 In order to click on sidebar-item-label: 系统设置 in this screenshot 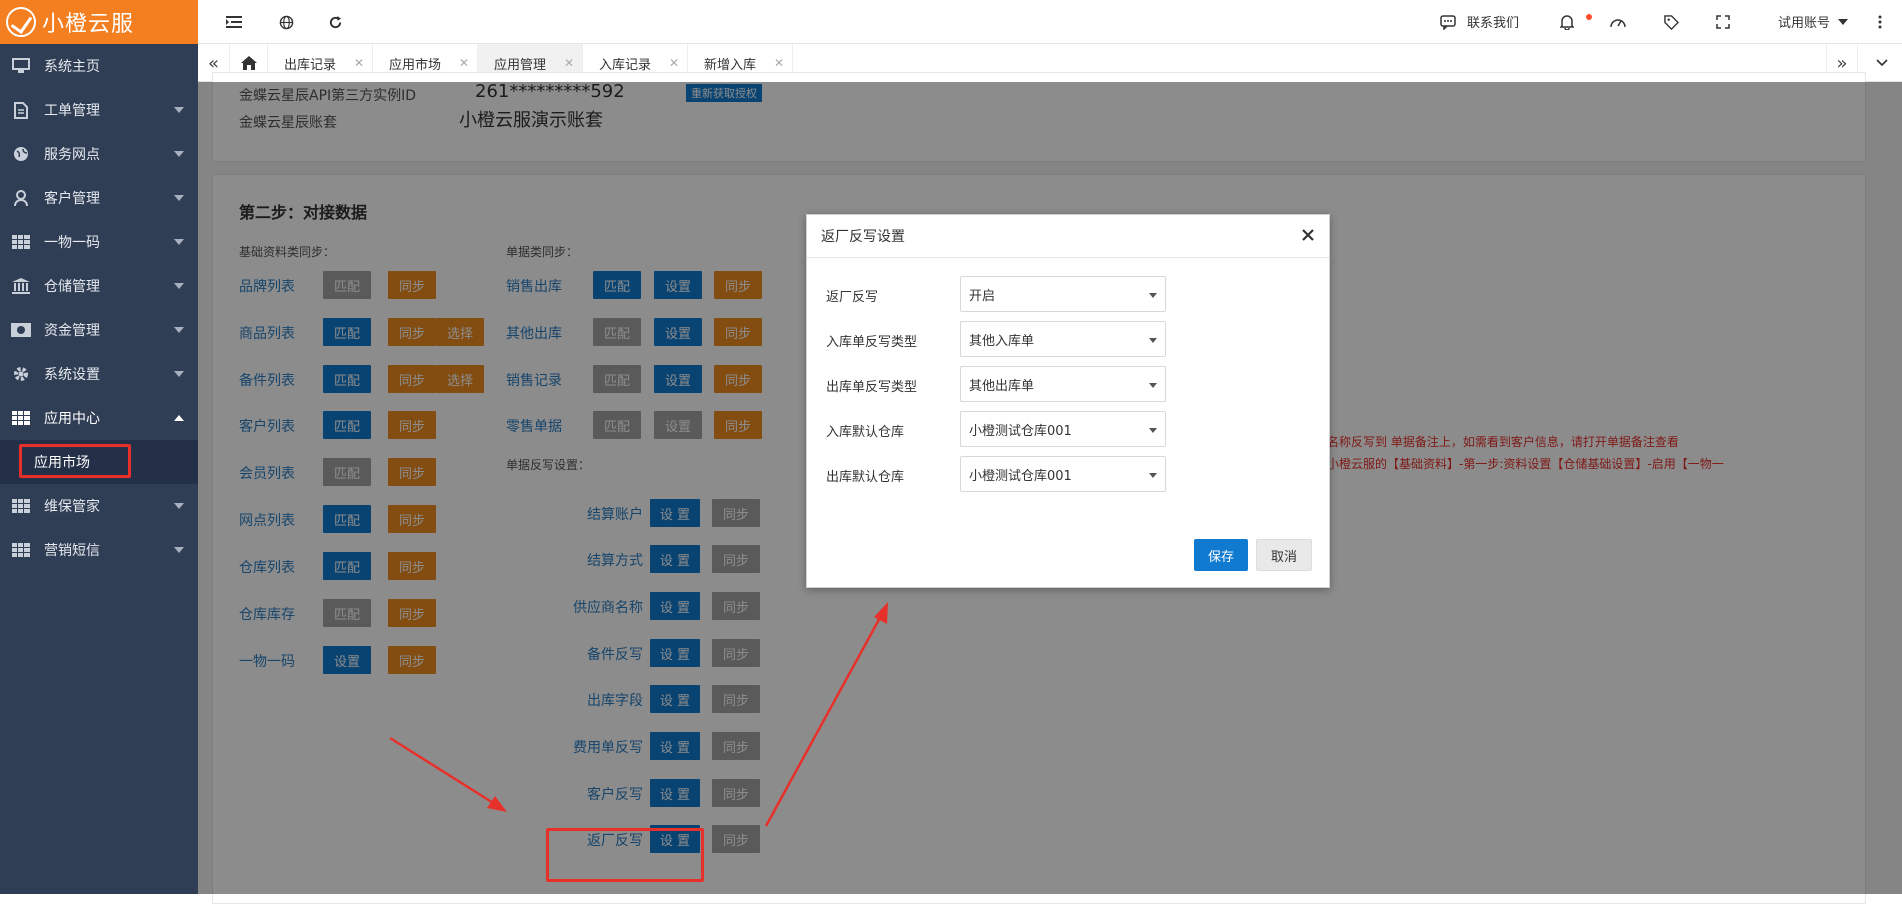, I will do `click(72, 375)`.